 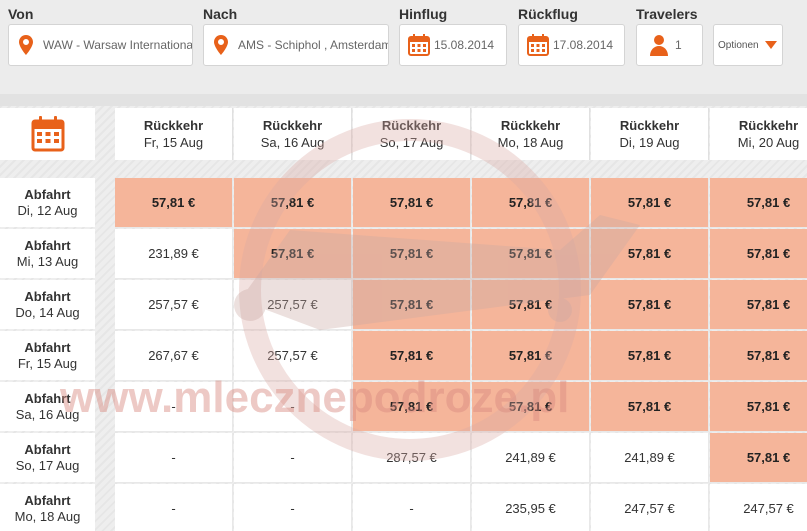 I want to click on return-label: Rückflug, so click(x=548, y=14).